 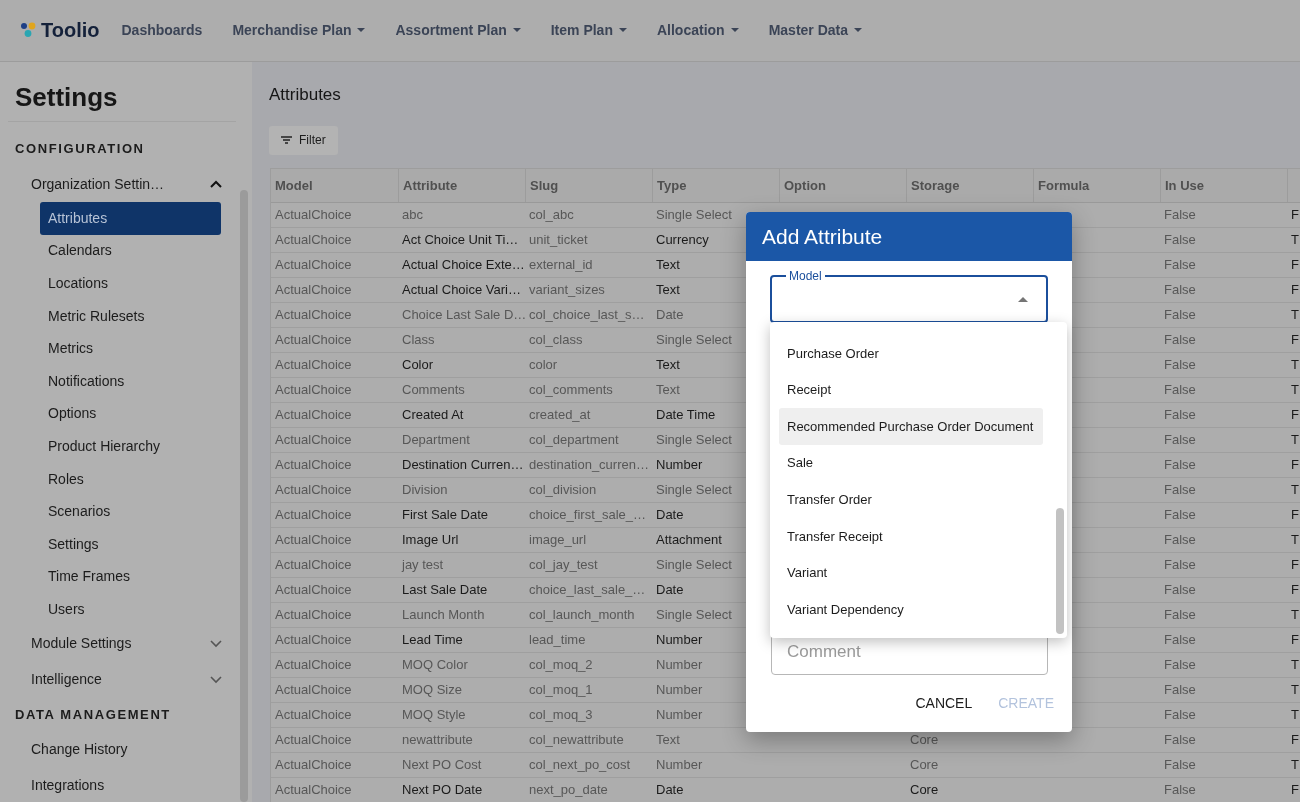 What do you see at coordinates (561, 690) in the screenshot?
I see `table-cell-text: col_moq_1` at bounding box center [561, 690].